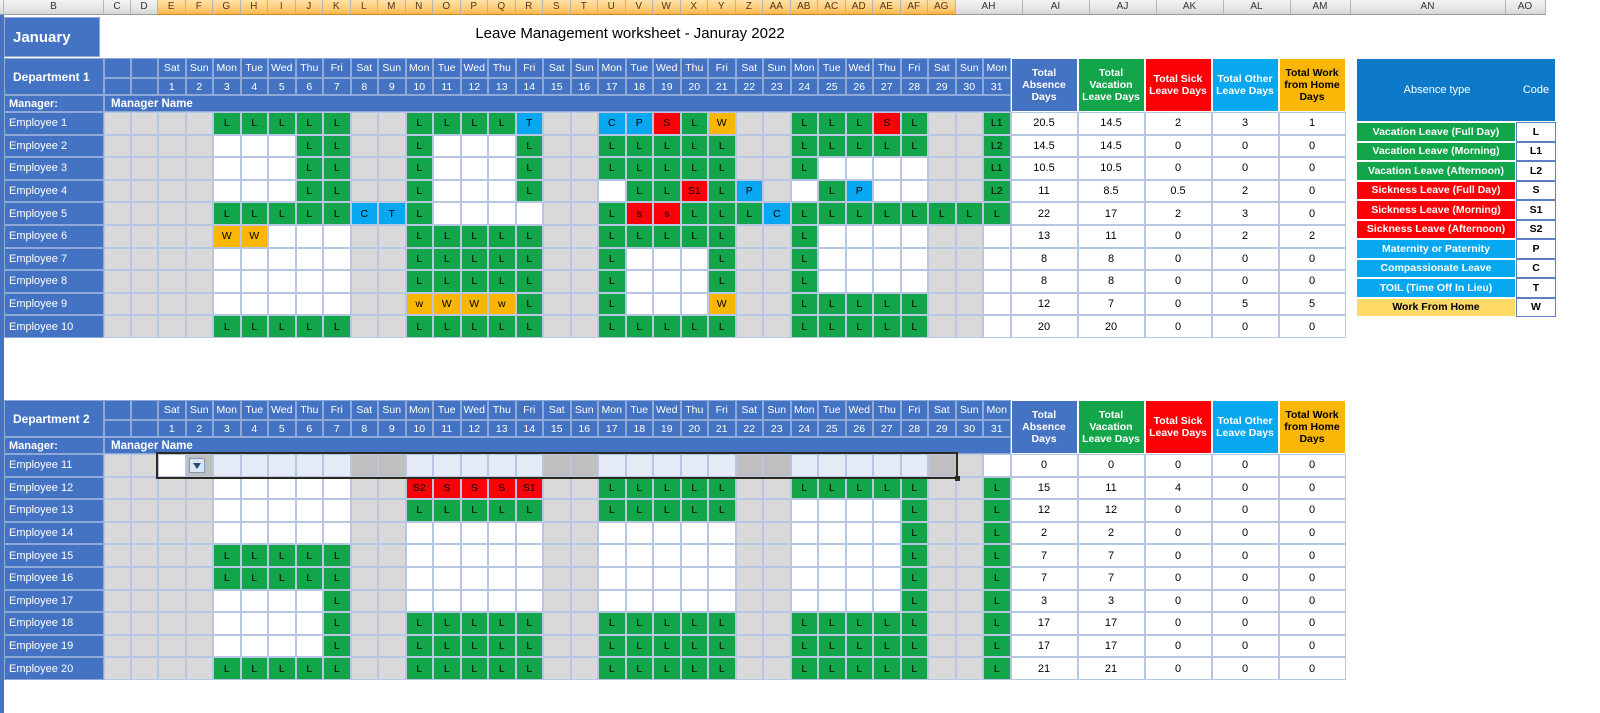 The width and height of the screenshot is (1600, 713). What do you see at coordinates (54, 7) in the screenshot?
I see `column-header-b: B` at bounding box center [54, 7].